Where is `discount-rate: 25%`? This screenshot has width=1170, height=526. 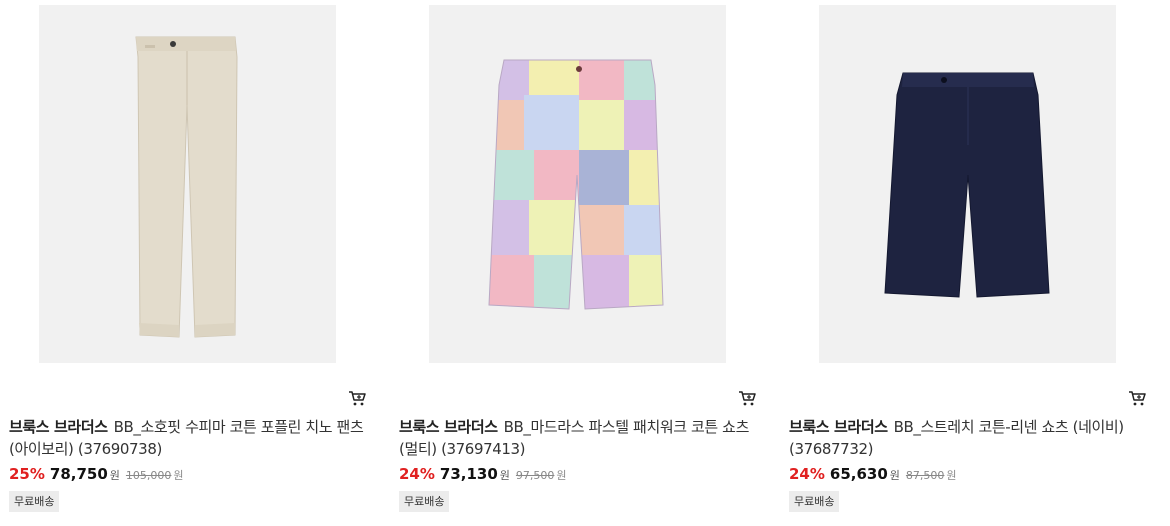 discount-rate: 25% is located at coordinates (27, 474).